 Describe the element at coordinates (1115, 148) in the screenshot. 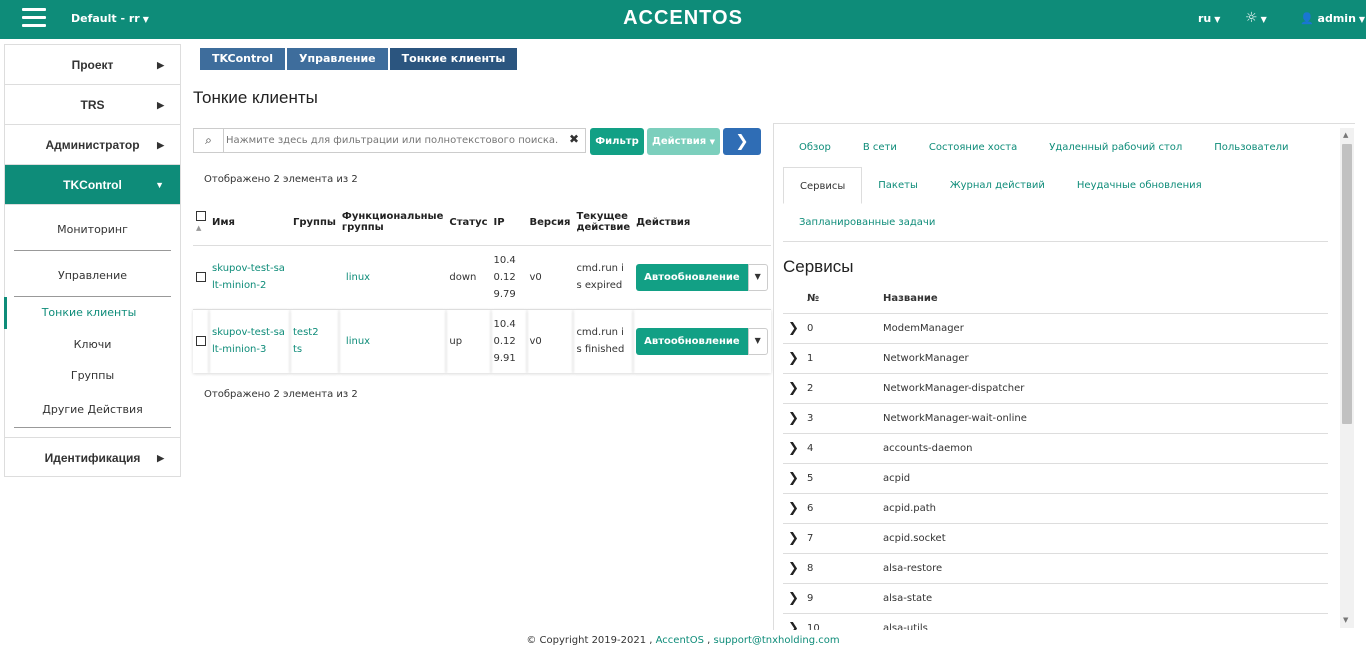

I see `tab-remote-desktop: Удаленный рабочий стол` at that location.